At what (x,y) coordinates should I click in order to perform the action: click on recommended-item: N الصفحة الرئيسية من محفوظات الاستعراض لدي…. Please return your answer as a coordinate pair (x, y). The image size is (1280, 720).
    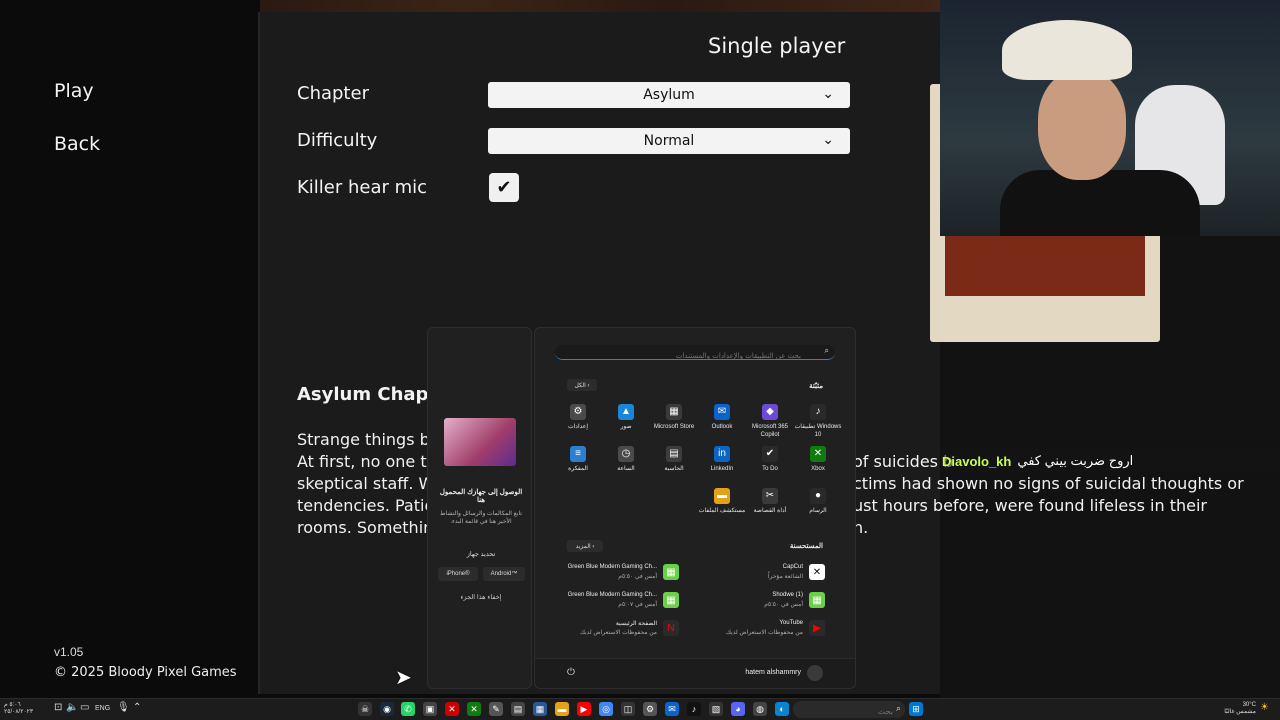
    Looking at the image, I should click on (627, 628).